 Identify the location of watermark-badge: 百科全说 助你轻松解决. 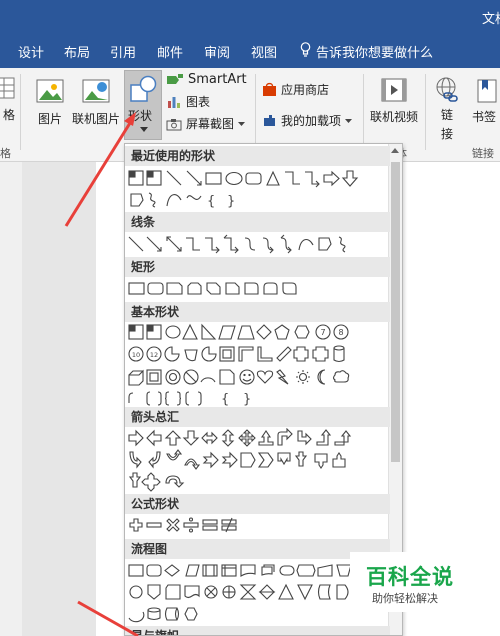
(408, 582).